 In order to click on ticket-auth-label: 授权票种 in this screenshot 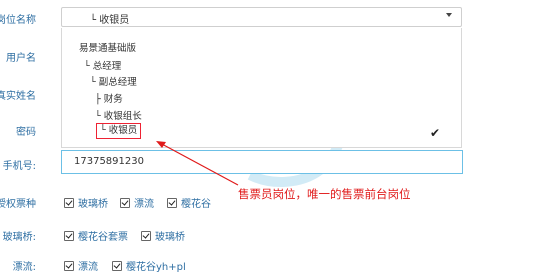, I will do `click(18, 204)`.